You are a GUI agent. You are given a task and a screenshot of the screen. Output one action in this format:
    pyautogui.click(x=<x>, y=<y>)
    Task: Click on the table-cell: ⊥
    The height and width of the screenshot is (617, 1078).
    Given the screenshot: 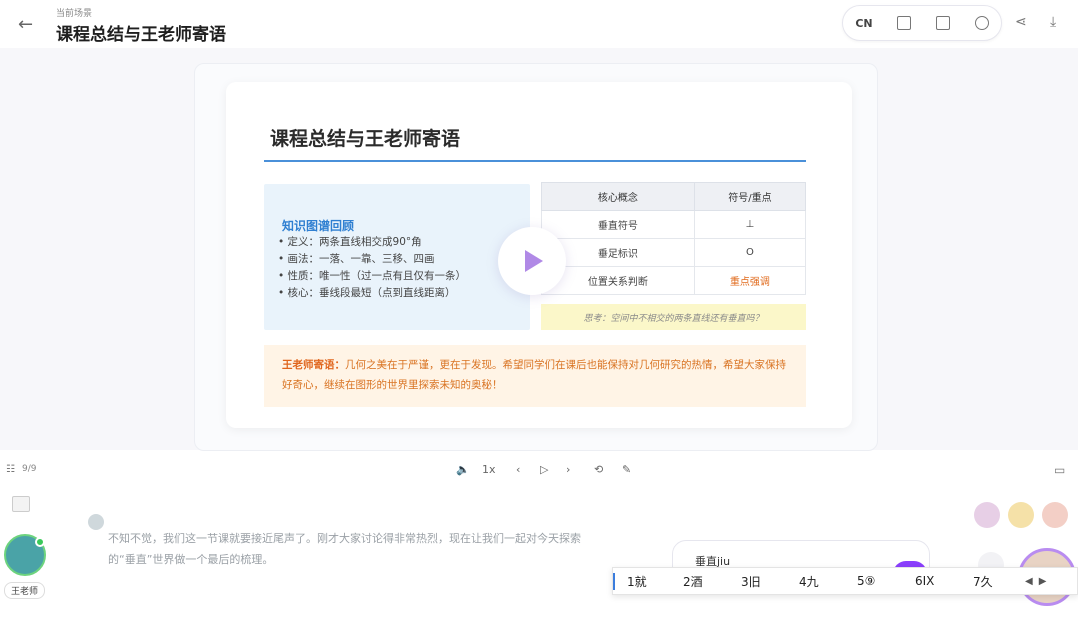 What is the action you would take?
    pyautogui.click(x=750, y=224)
    